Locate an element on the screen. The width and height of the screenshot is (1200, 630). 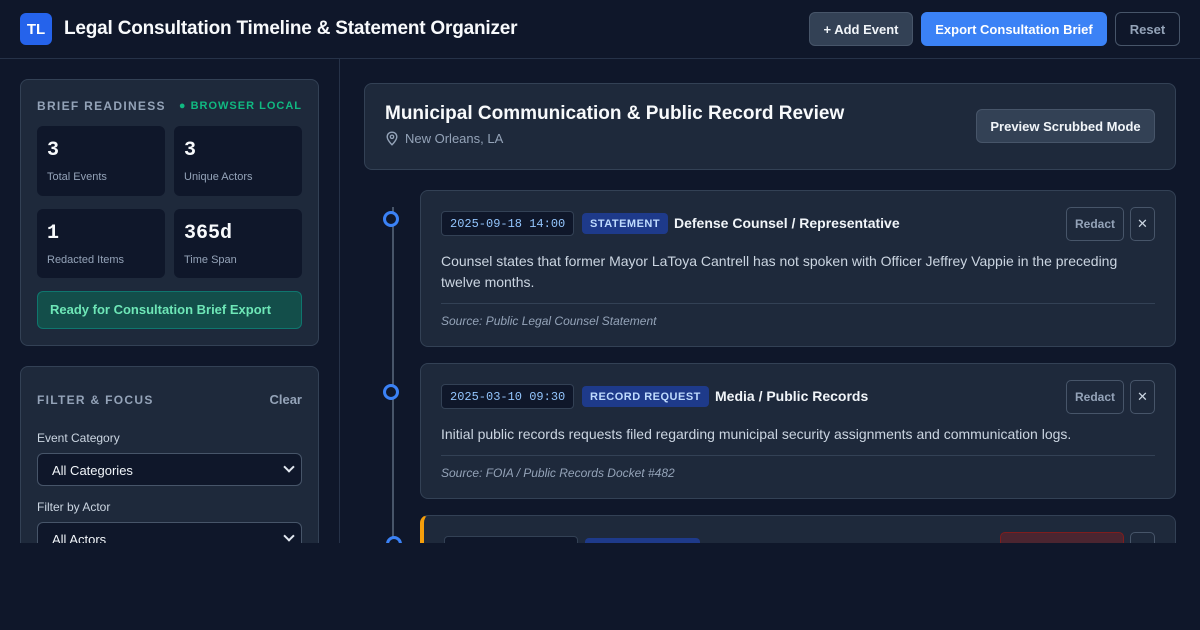
readiness-heading: BRIEF READINESS is located at coordinates (101, 106).